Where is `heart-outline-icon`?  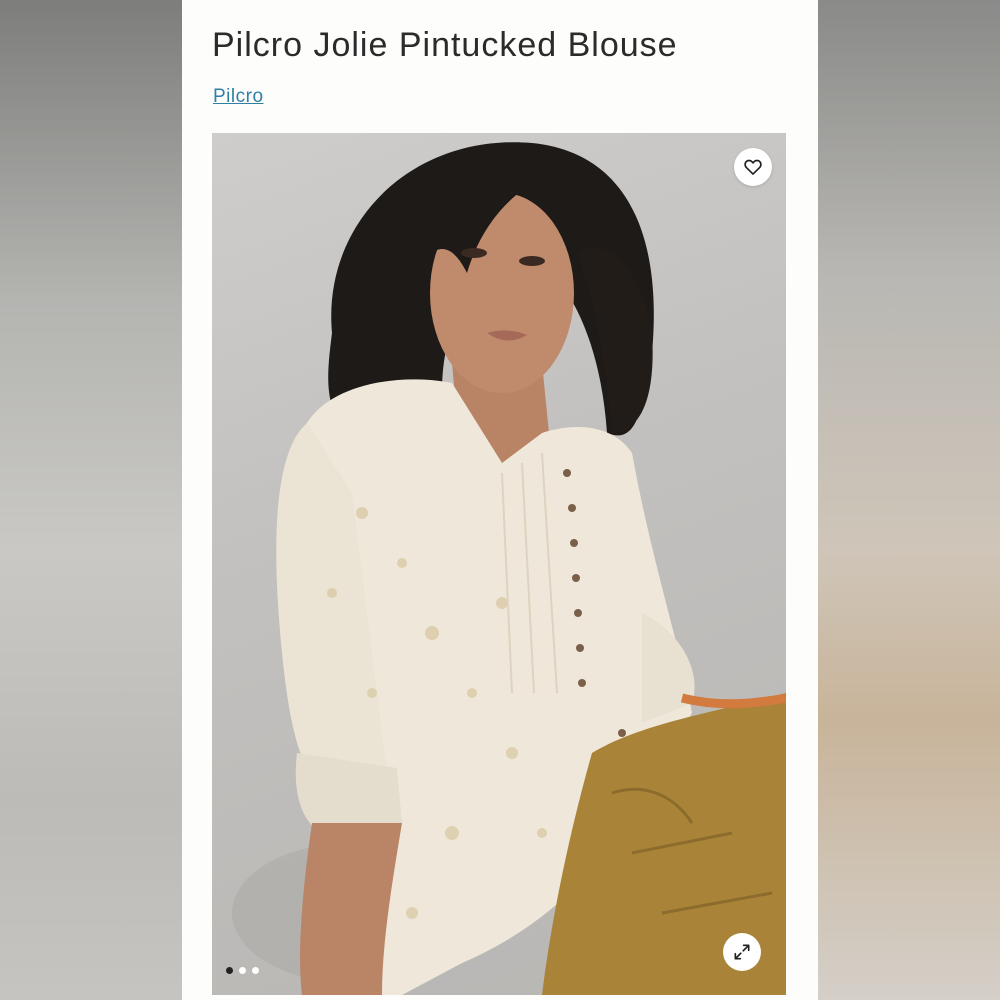
heart-outline-icon is located at coordinates (753, 167).